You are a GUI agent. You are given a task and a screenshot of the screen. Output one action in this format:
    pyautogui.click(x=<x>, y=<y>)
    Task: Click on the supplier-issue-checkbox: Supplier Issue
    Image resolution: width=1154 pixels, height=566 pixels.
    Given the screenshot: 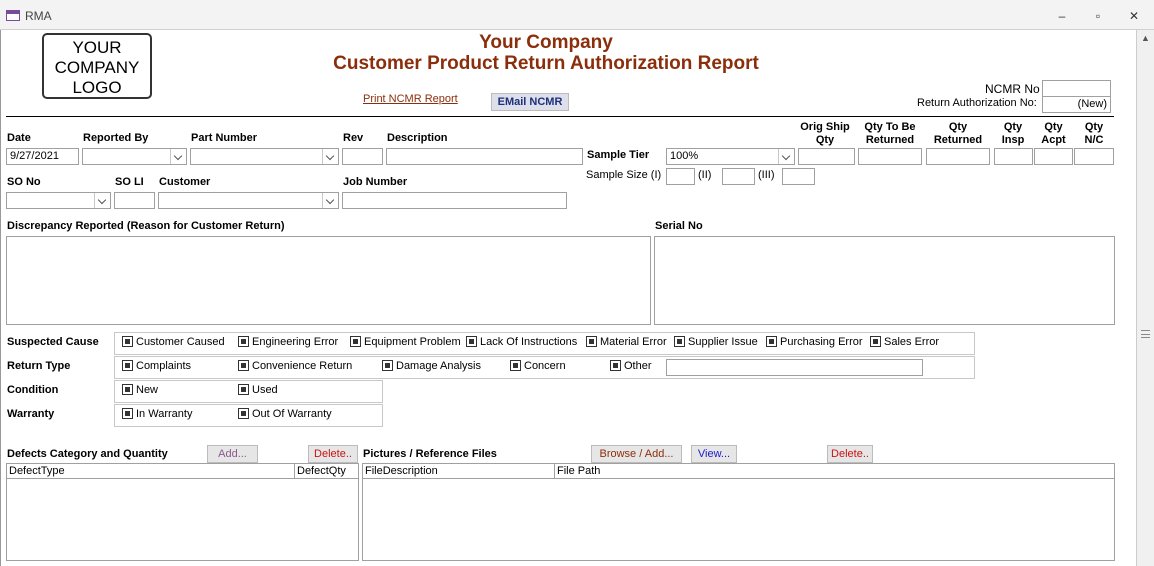 What is the action you would take?
    pyautogui.click(x=716, y=342)
    